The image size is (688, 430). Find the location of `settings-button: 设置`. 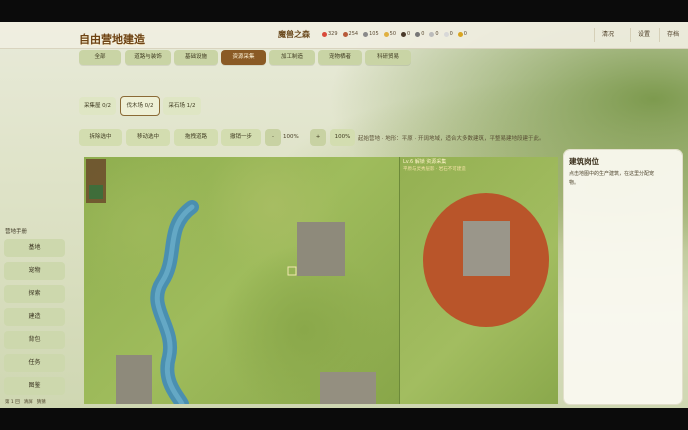

settings-button: 设置 is located at coordinates (643, 35).